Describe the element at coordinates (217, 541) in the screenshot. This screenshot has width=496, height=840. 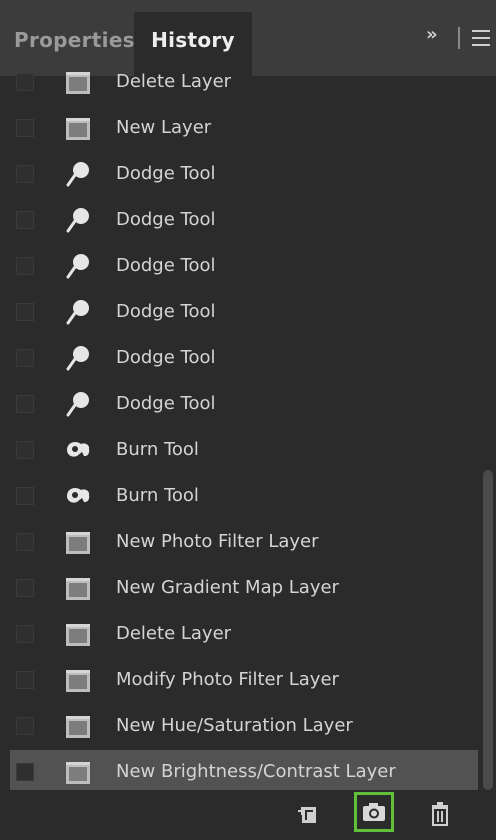
I see `history-state-label: New Photo Filter Layer` at that location.